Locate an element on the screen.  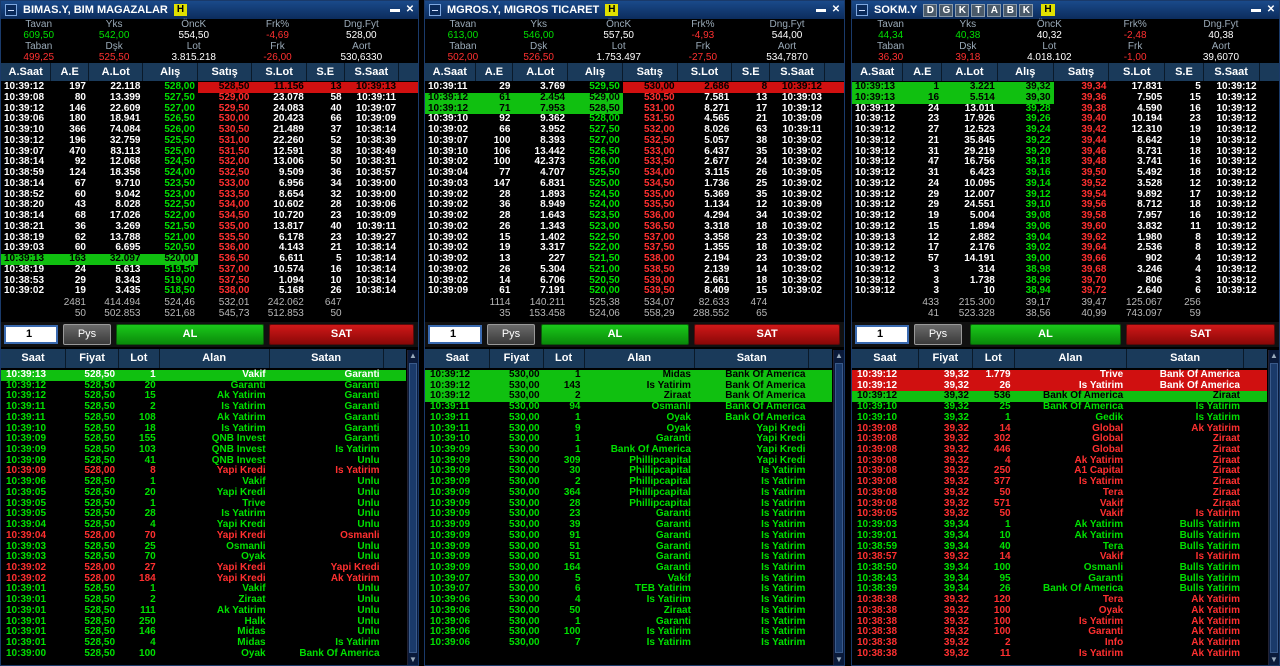
depth-header-cell: S.Lot is located at coordinates (279, 72).